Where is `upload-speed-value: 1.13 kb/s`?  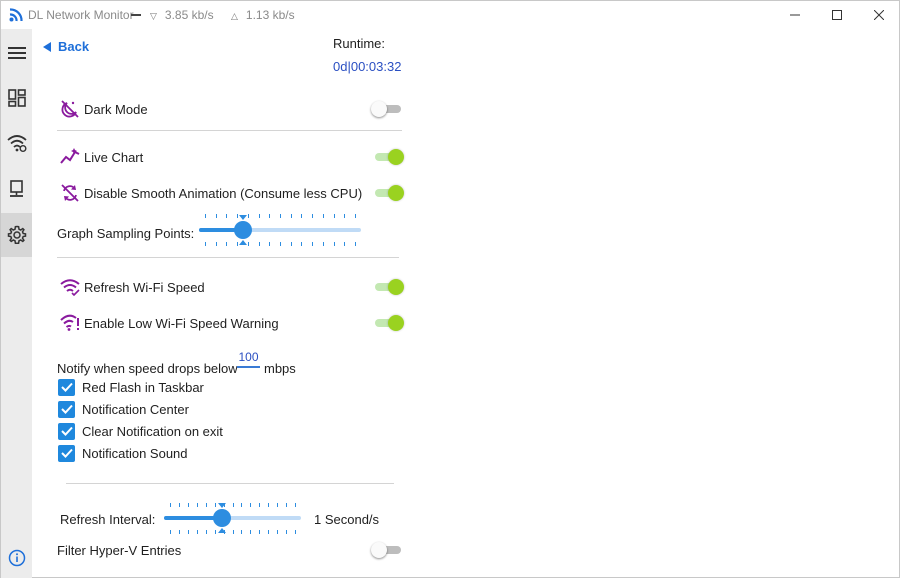
upload-speed-value: 1.13 kb/s is located at coordinates (270, 15).